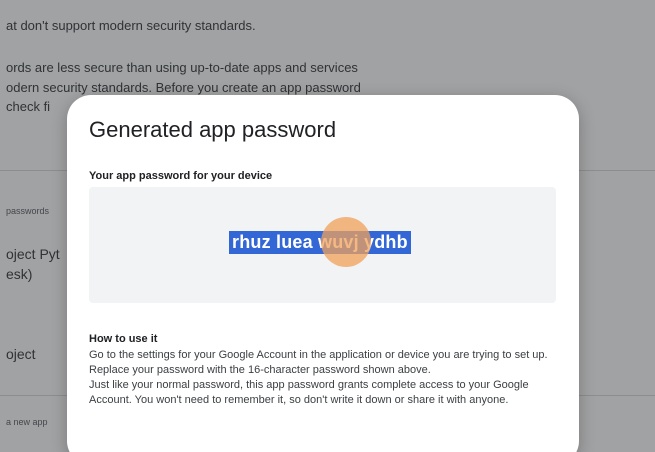 The image size is (655, 452). Describe the element at coordinates (181, 176) in the screenshot. I see `dialog-subtitle: Your app password for your device` at that location.